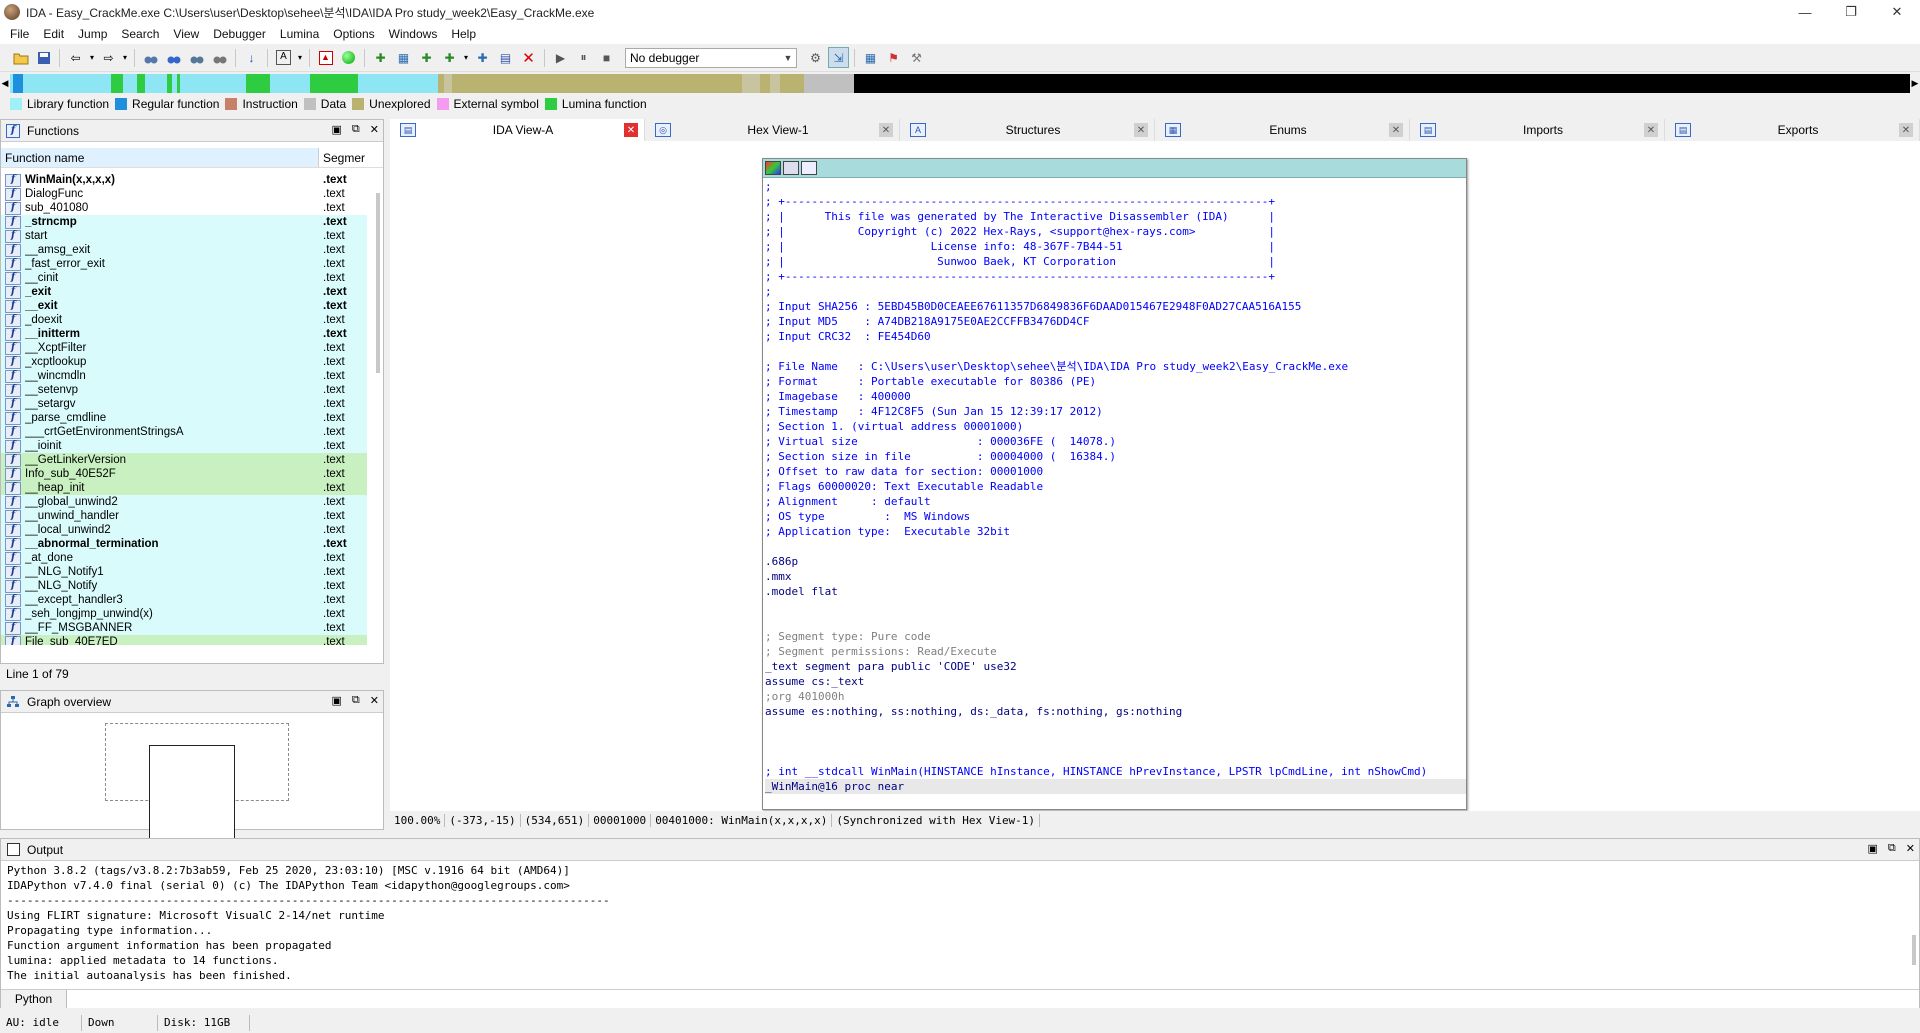 Image resolution: width=1920 pixels, height=1033 pixels. I want to click on disasm-line: ; Imagebase : 400000, so click(1115, 396).